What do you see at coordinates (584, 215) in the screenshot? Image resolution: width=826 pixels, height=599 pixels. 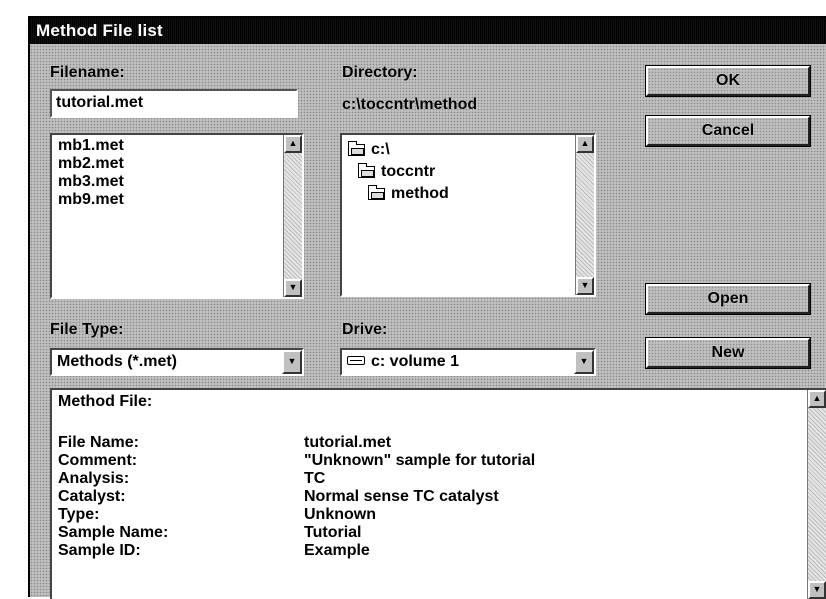 I see `directory-scrollbar: ▲ ▼` at bounding box center [584, 215].